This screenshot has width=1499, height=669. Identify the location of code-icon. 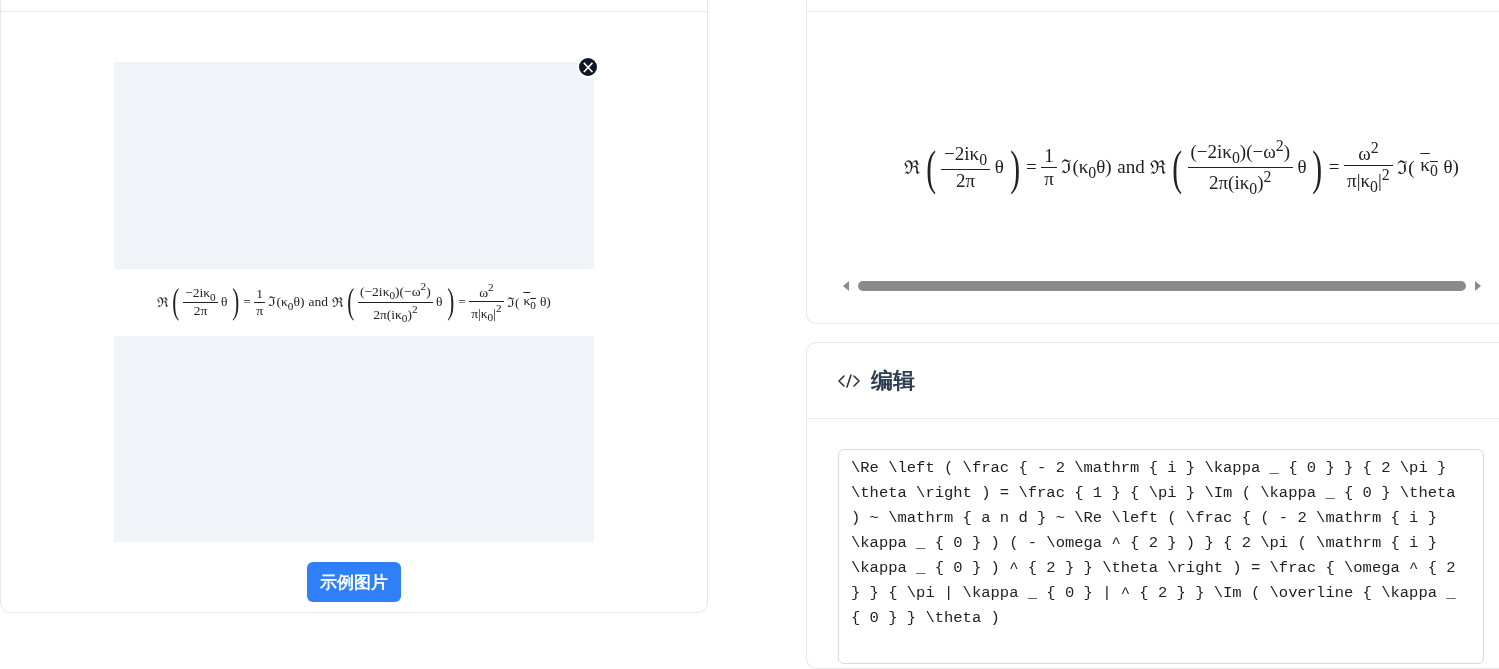
(849, 380).